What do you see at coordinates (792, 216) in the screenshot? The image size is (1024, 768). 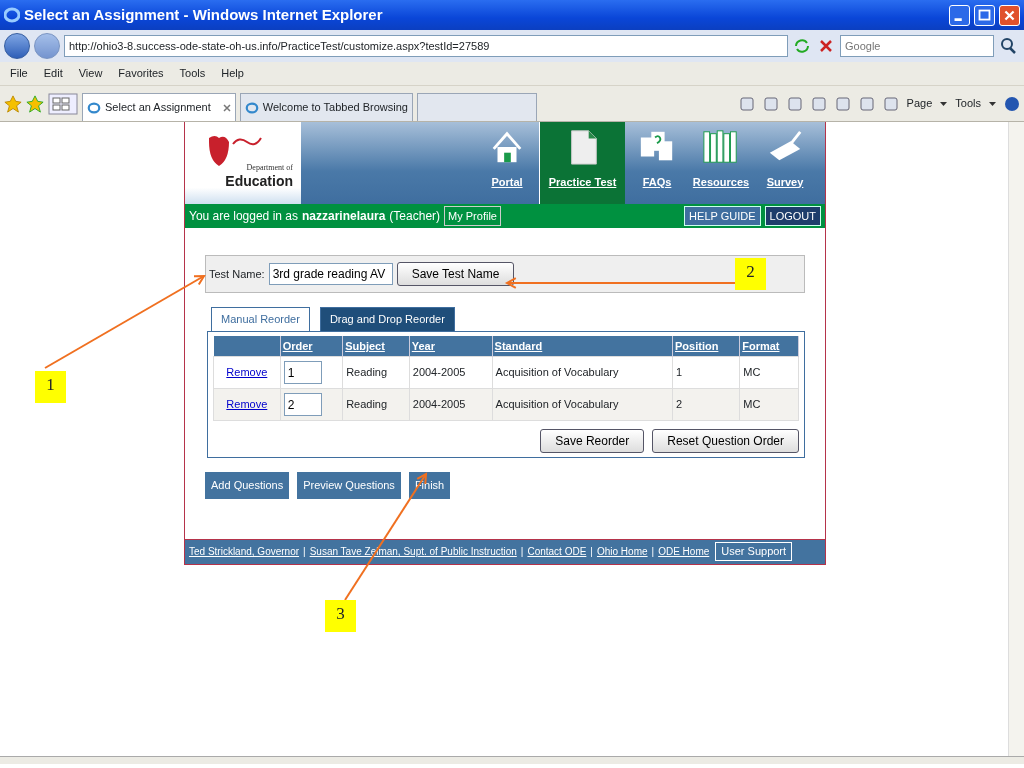 I see `header-button: LOGOUT` at bounding box center [792, 216].